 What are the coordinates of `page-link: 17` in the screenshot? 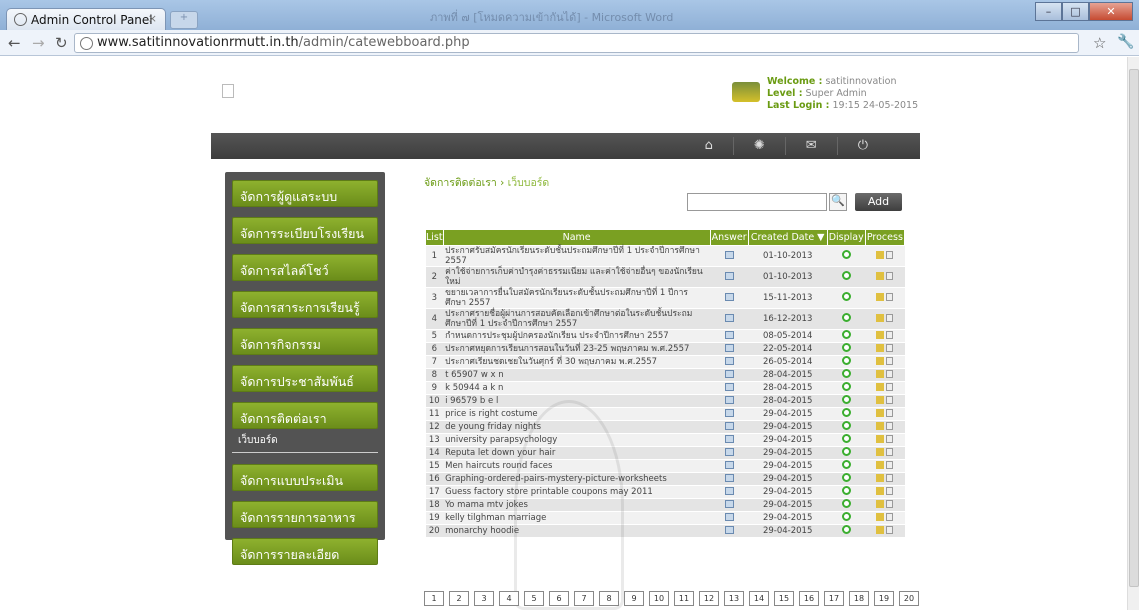 It's located at (834, 598).